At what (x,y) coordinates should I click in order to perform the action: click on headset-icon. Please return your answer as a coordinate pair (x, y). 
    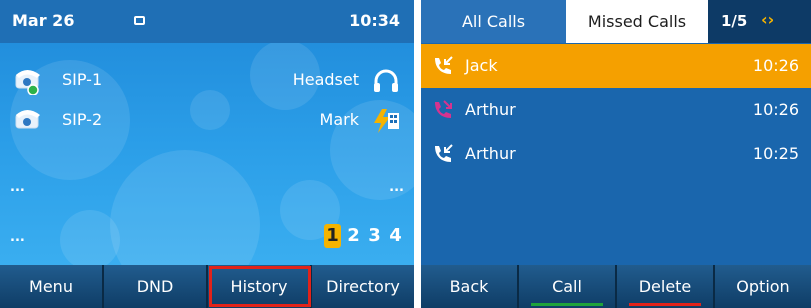
    Looking at the image, I should click on (386, 80).